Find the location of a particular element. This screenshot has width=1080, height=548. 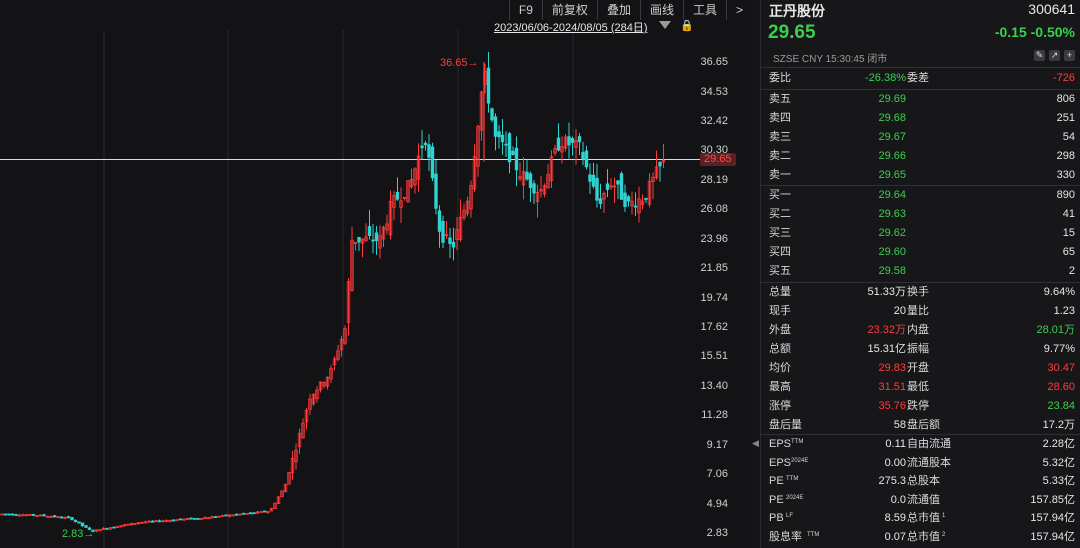

stat-label: 均价 is located at coordinates (780, 368).